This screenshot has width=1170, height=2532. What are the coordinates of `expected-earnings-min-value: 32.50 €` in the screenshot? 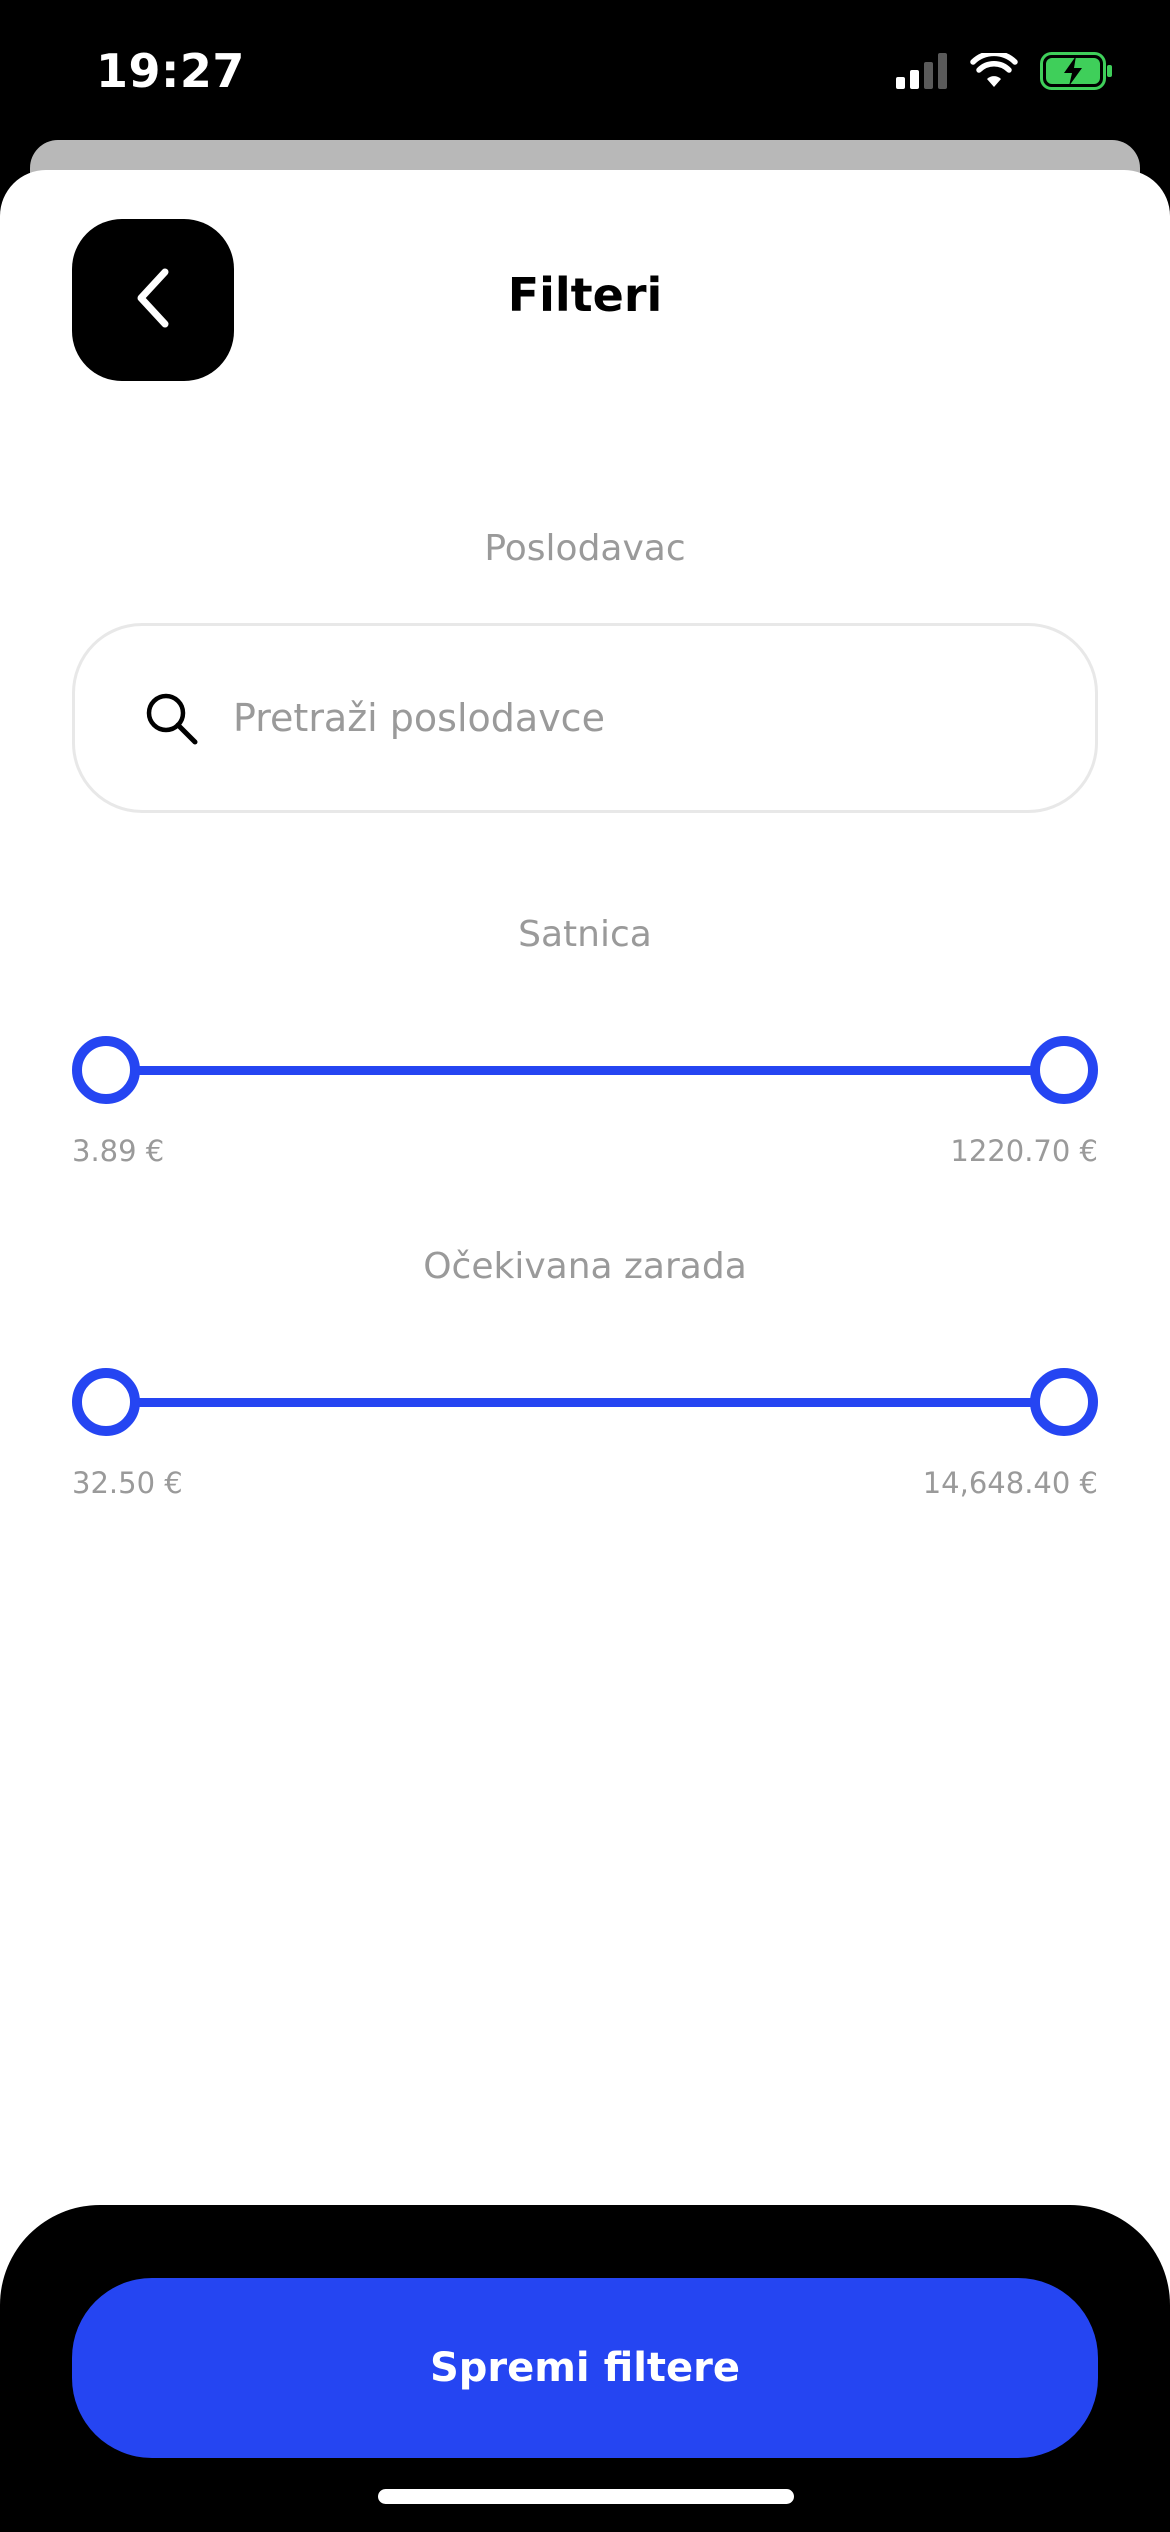 It's located at (127, 1483).